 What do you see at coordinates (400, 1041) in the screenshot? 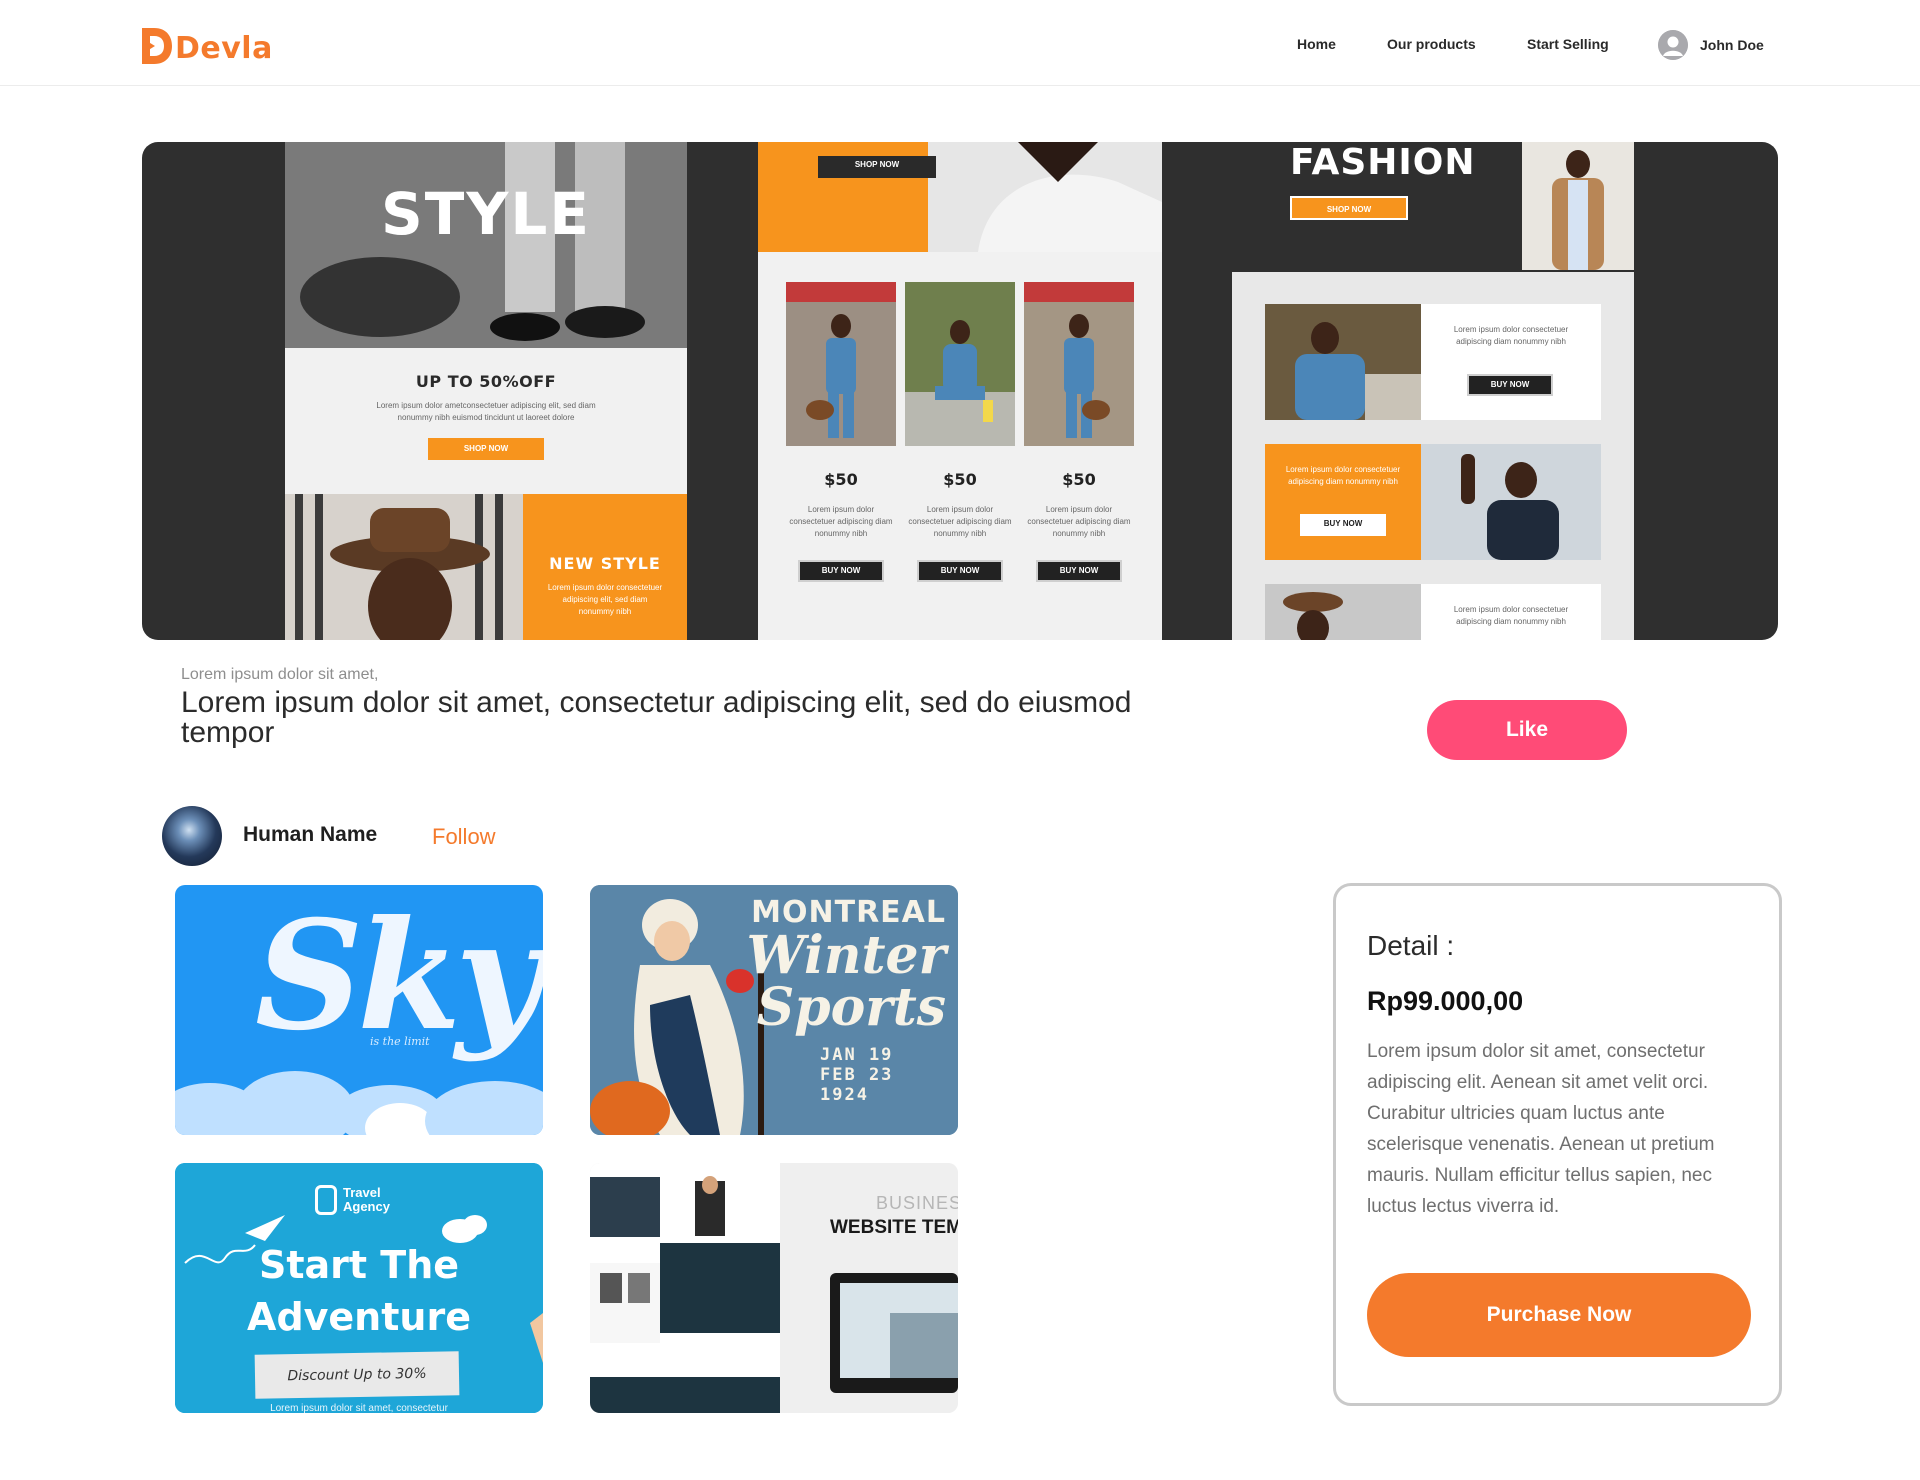
I see `sky-tagline: is the limit` at bounding box center [400, 1041].